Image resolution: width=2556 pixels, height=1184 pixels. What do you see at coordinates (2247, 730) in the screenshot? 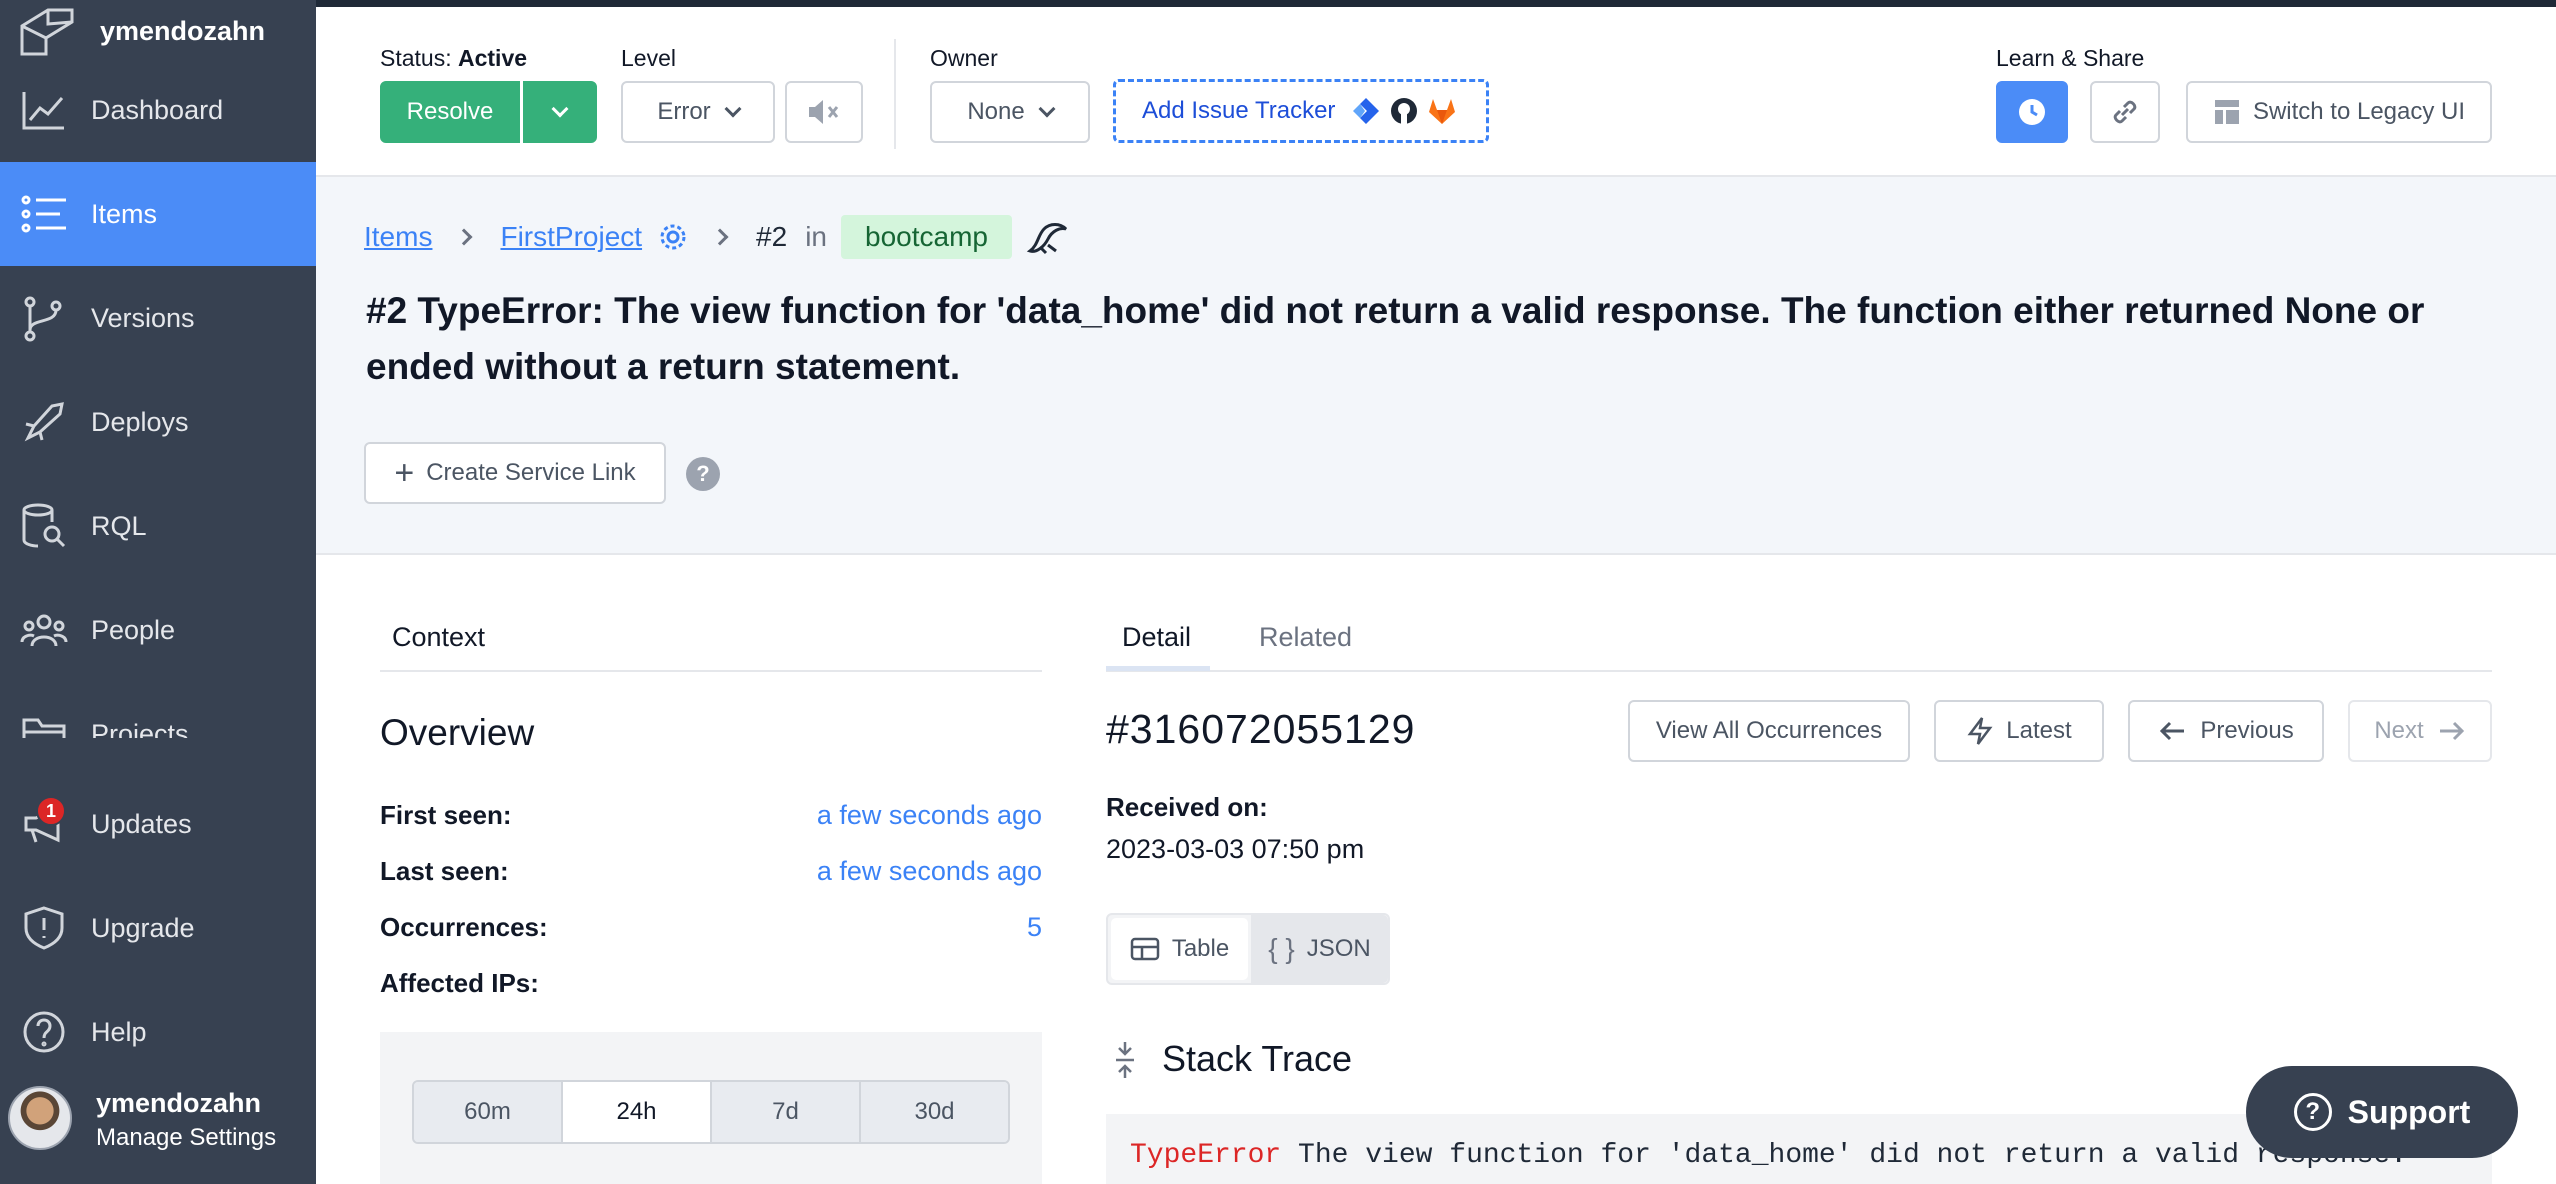
I see `previous-label: Previous` at bounding box center [2247, 730].